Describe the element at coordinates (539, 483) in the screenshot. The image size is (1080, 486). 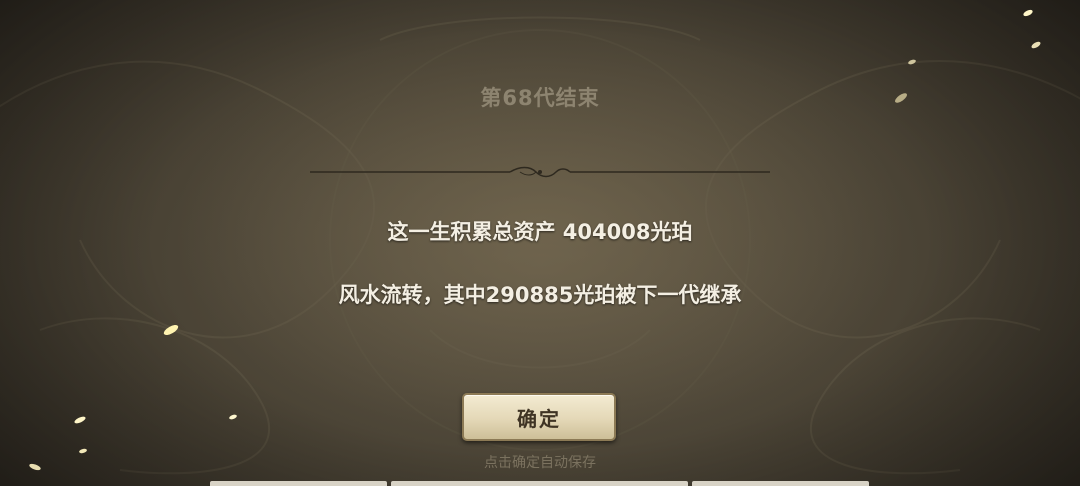
I see `bottom-tab-bar-middle` at that location.